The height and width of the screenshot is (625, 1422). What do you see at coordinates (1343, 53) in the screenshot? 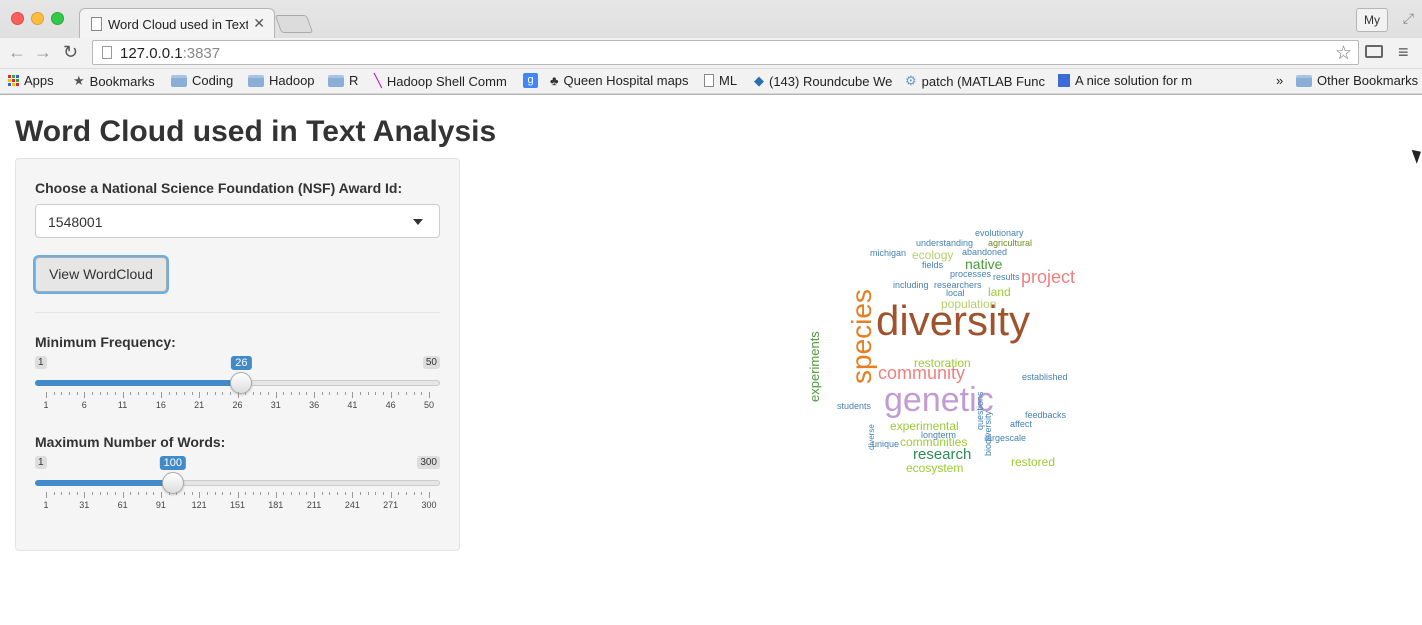
I see `bookmark-star-icon: ☆` at bounding box center [1343, 53].